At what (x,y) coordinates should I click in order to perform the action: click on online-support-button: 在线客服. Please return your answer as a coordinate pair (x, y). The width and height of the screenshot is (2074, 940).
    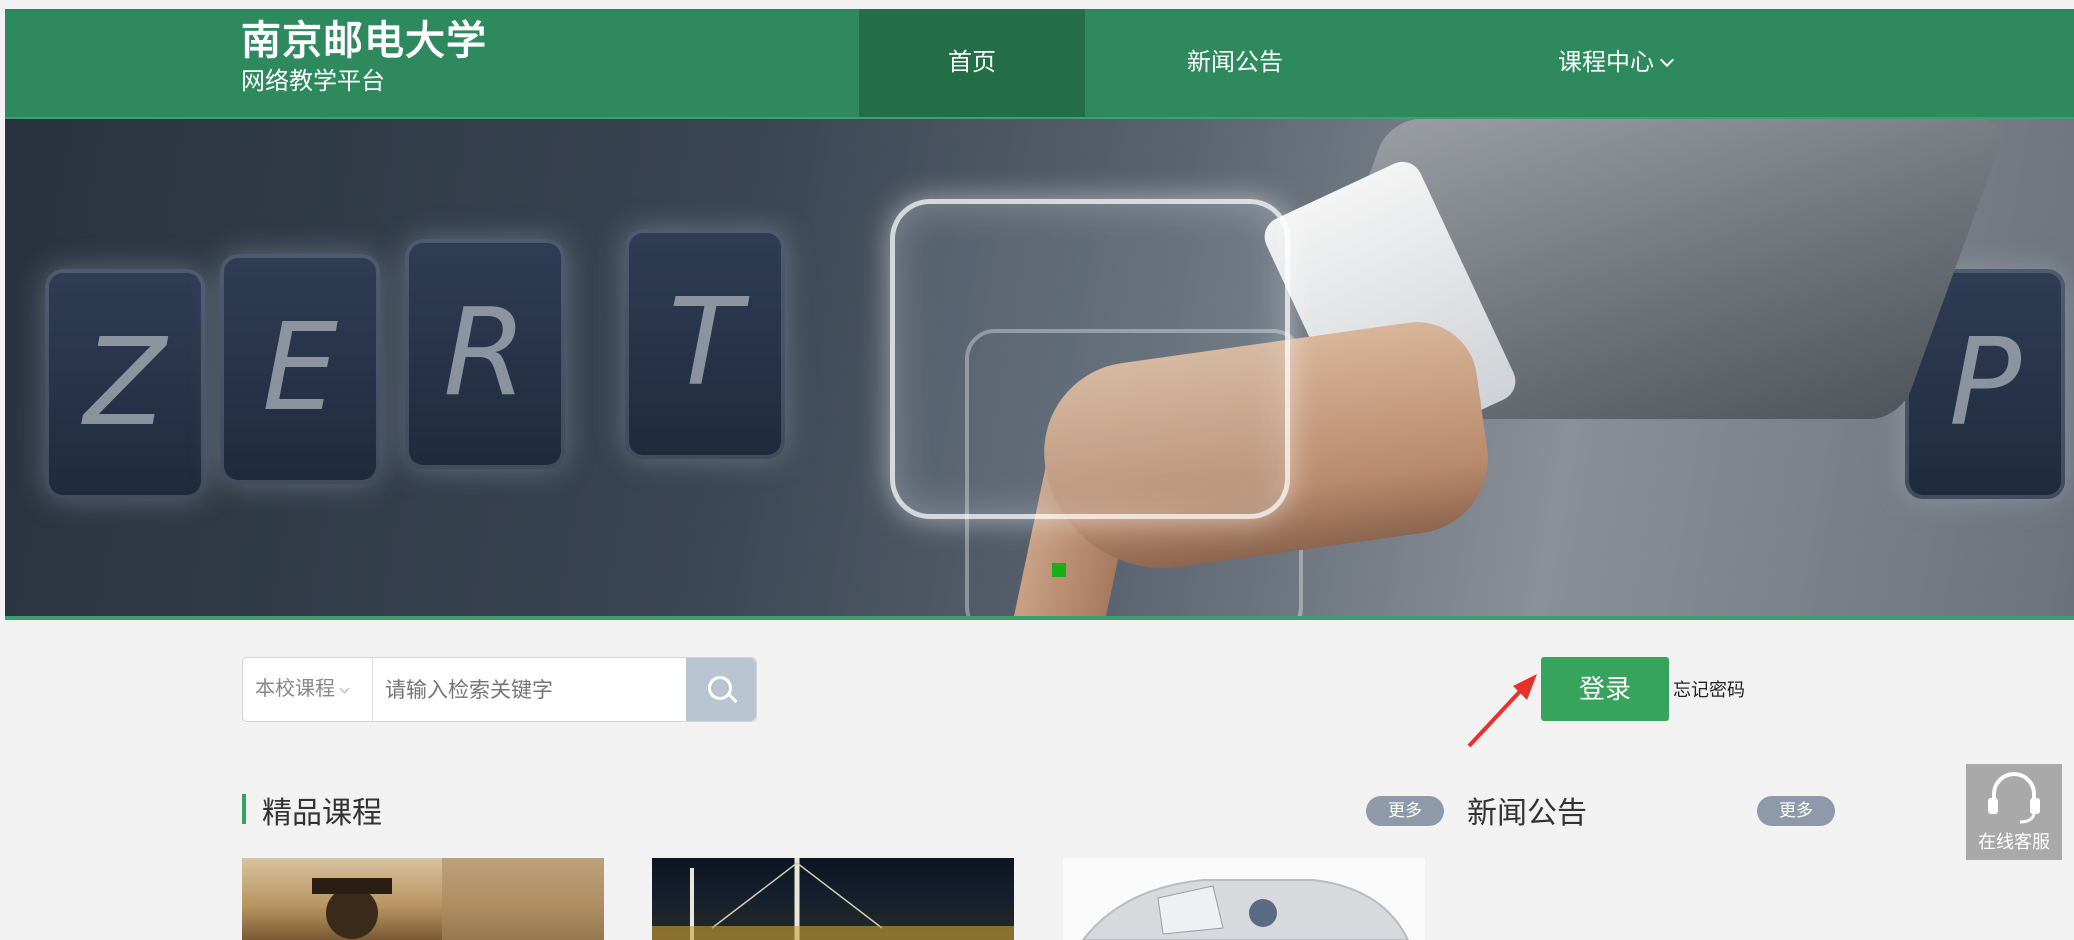
    Looking at the image, I should click on (2014, 812).